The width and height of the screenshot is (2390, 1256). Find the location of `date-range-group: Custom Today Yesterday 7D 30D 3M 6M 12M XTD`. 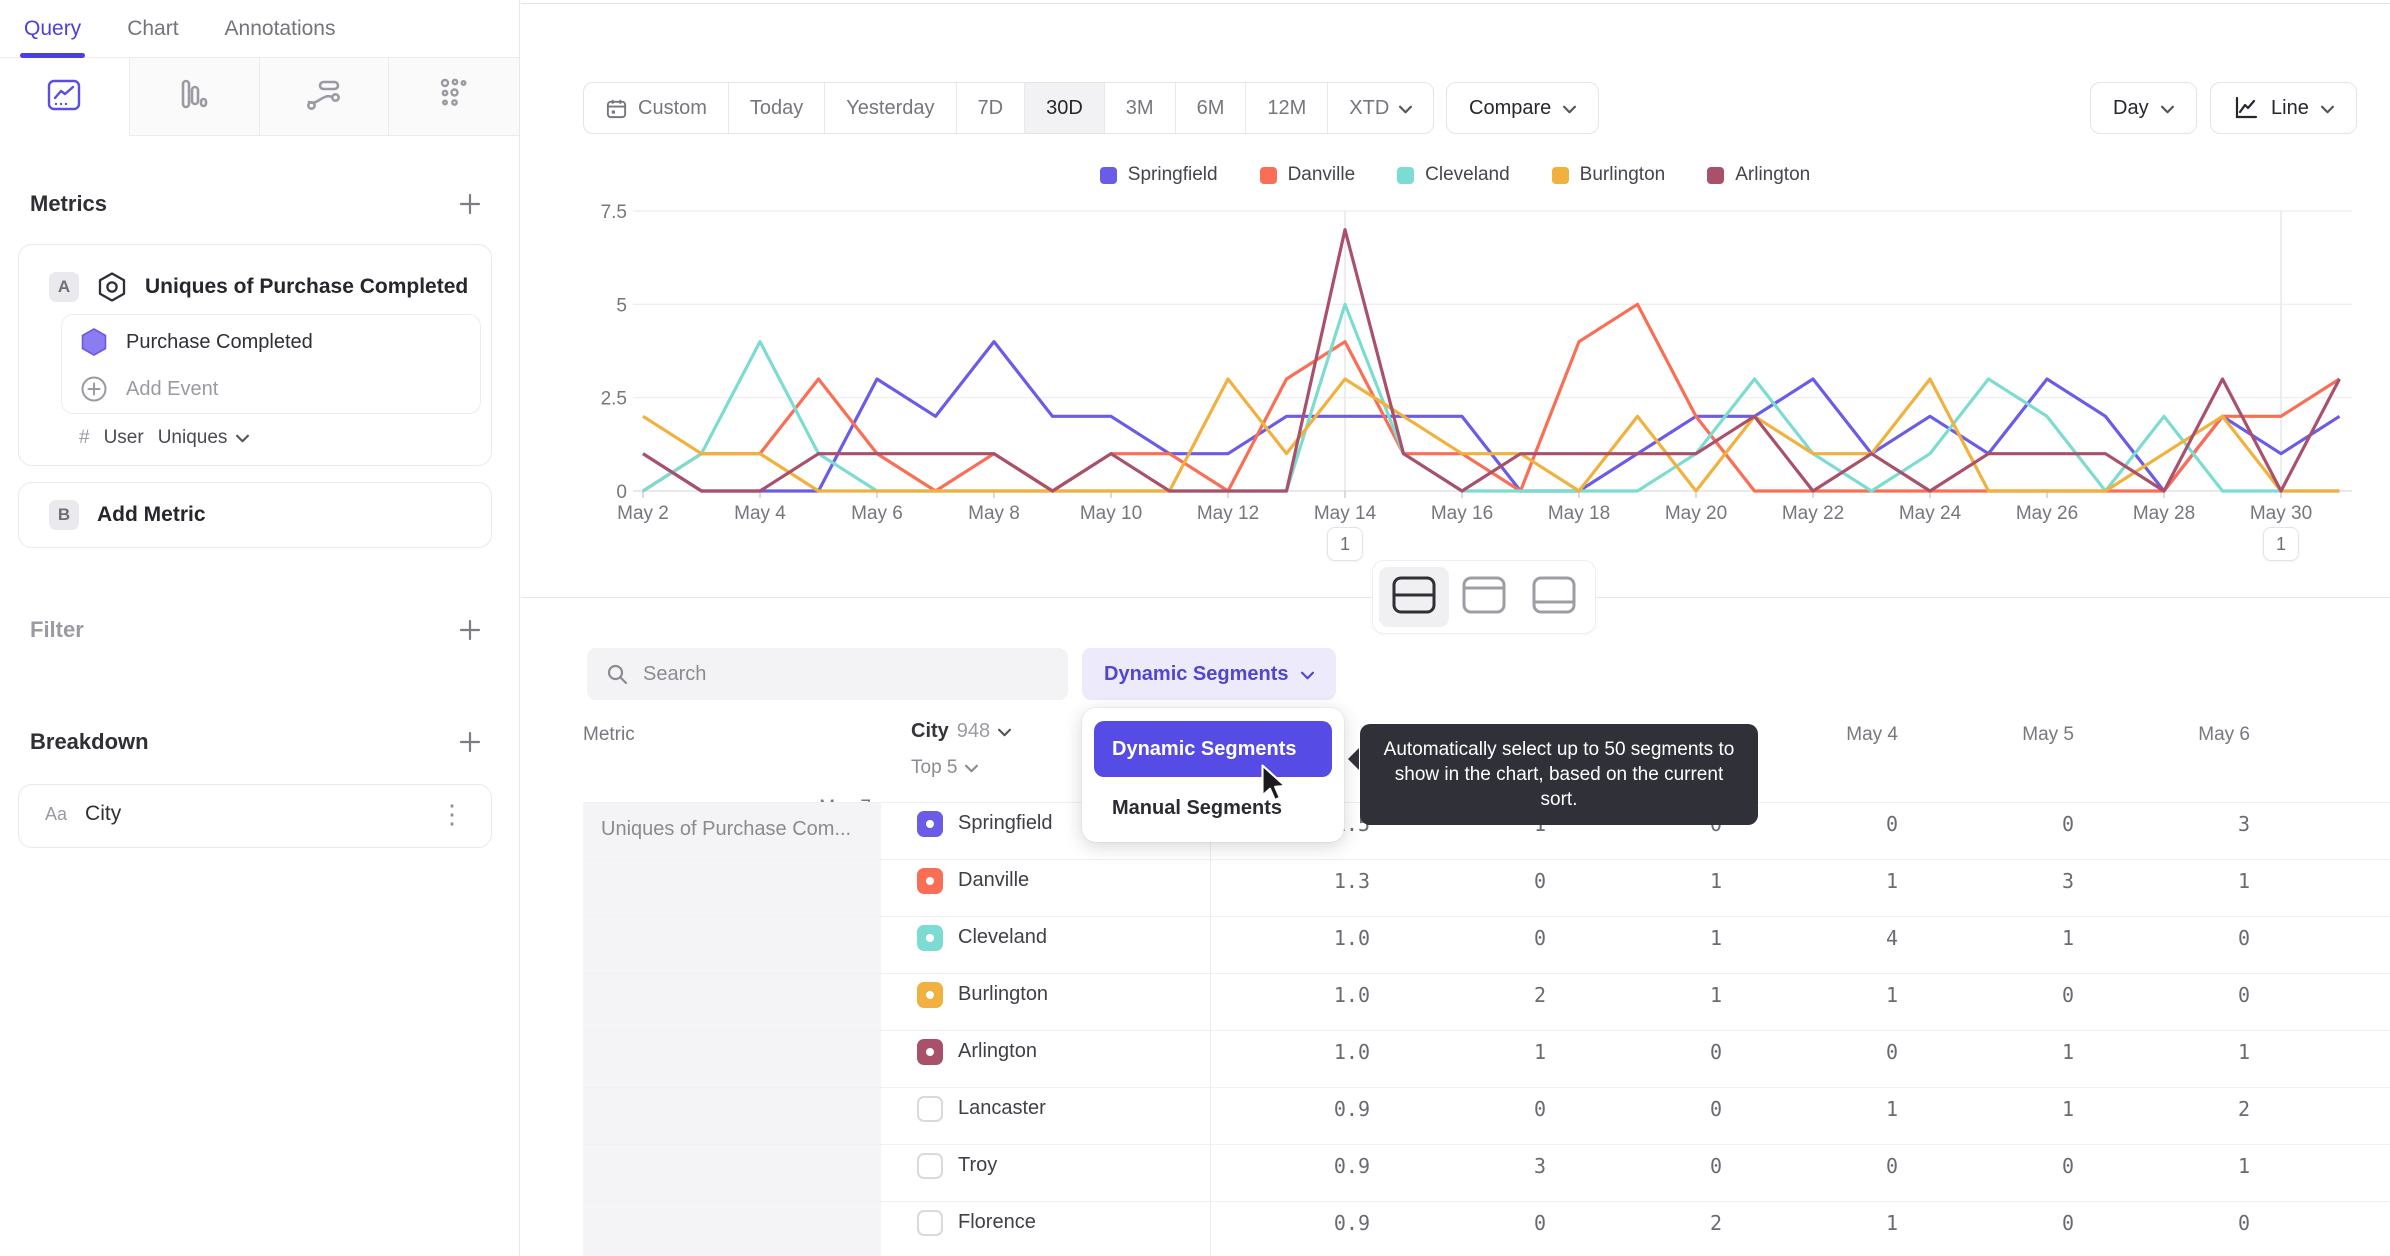

date-range-group: Custom Today Yesterday 7D 30D 3M 6M 12M XTD is located at coordinates (1009, 108).